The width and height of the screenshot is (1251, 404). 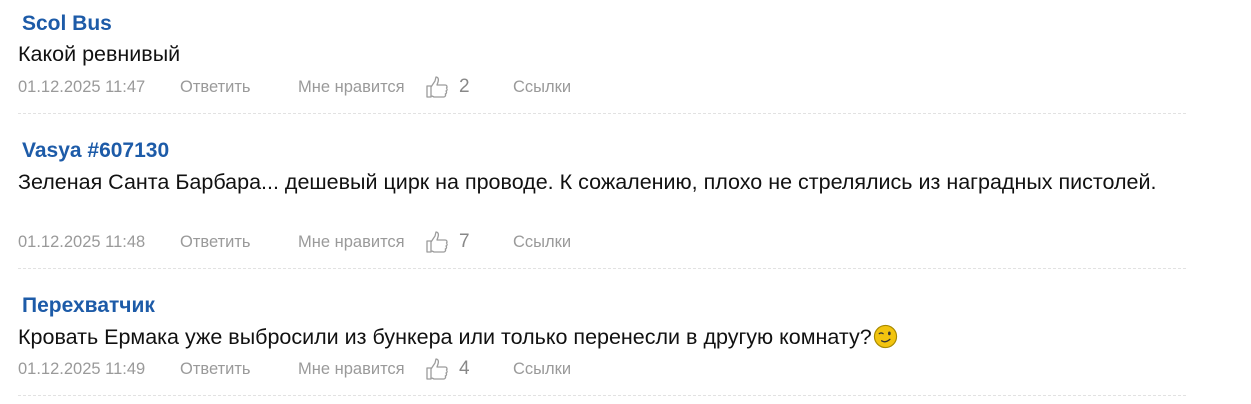 What do you see at coordinates (82, 242) in the screenshot?
I see `comment-date: 01.12.2025 11:48` at bounding box center [82, 242].